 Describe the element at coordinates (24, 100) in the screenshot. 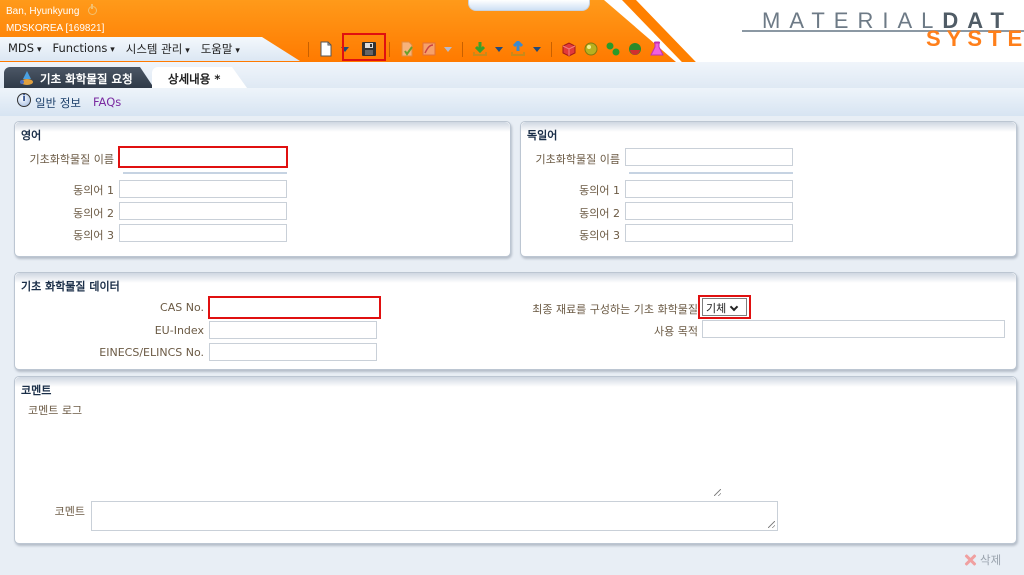

I see `info-icon: i` at that location.